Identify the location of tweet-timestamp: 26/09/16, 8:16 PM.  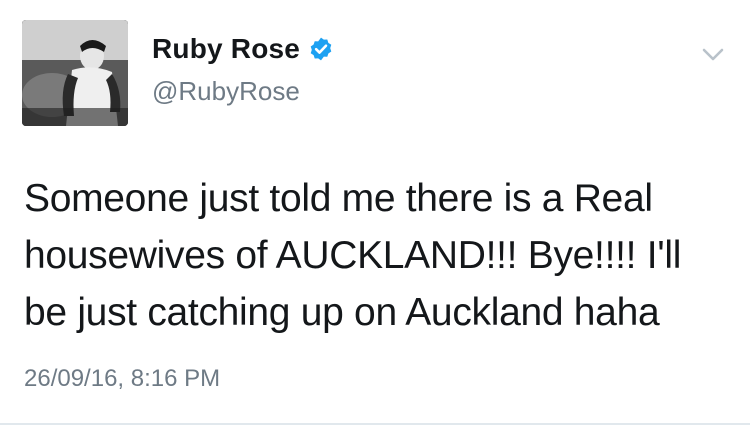
(122, 379).